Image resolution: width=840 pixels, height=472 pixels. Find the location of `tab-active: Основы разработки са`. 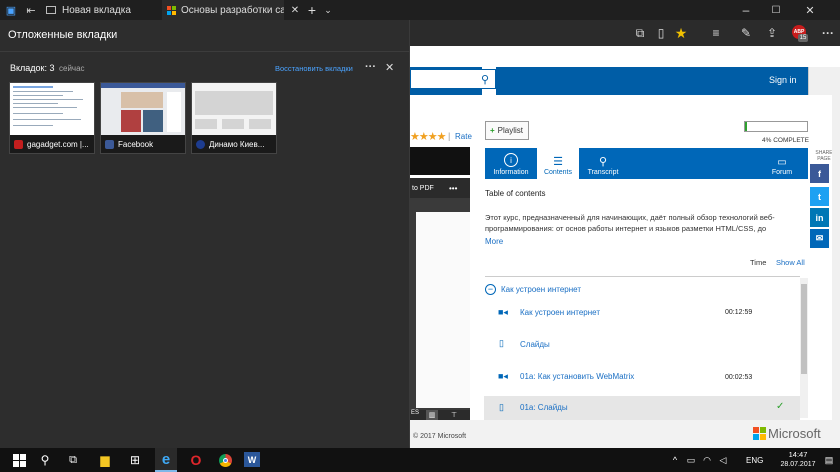

tab-active: Основы разработки са is located at coordinates (223, 10).